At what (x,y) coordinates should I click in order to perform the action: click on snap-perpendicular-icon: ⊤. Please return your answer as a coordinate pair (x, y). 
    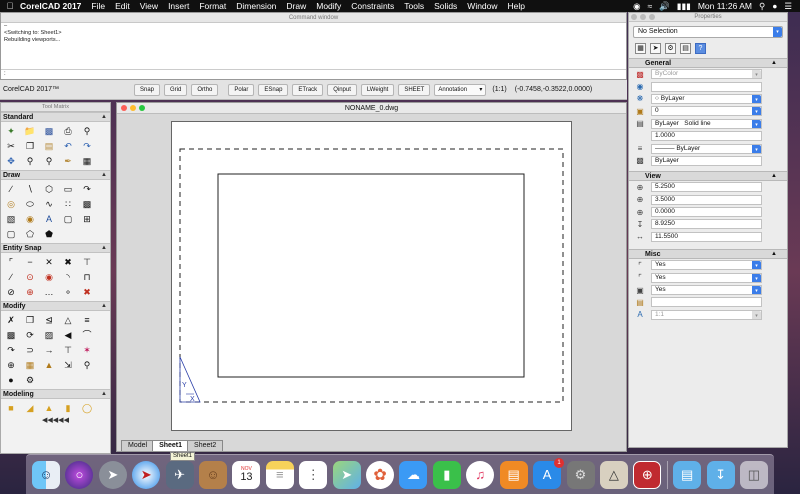
    Looking at the image, I should click on (87, 262).